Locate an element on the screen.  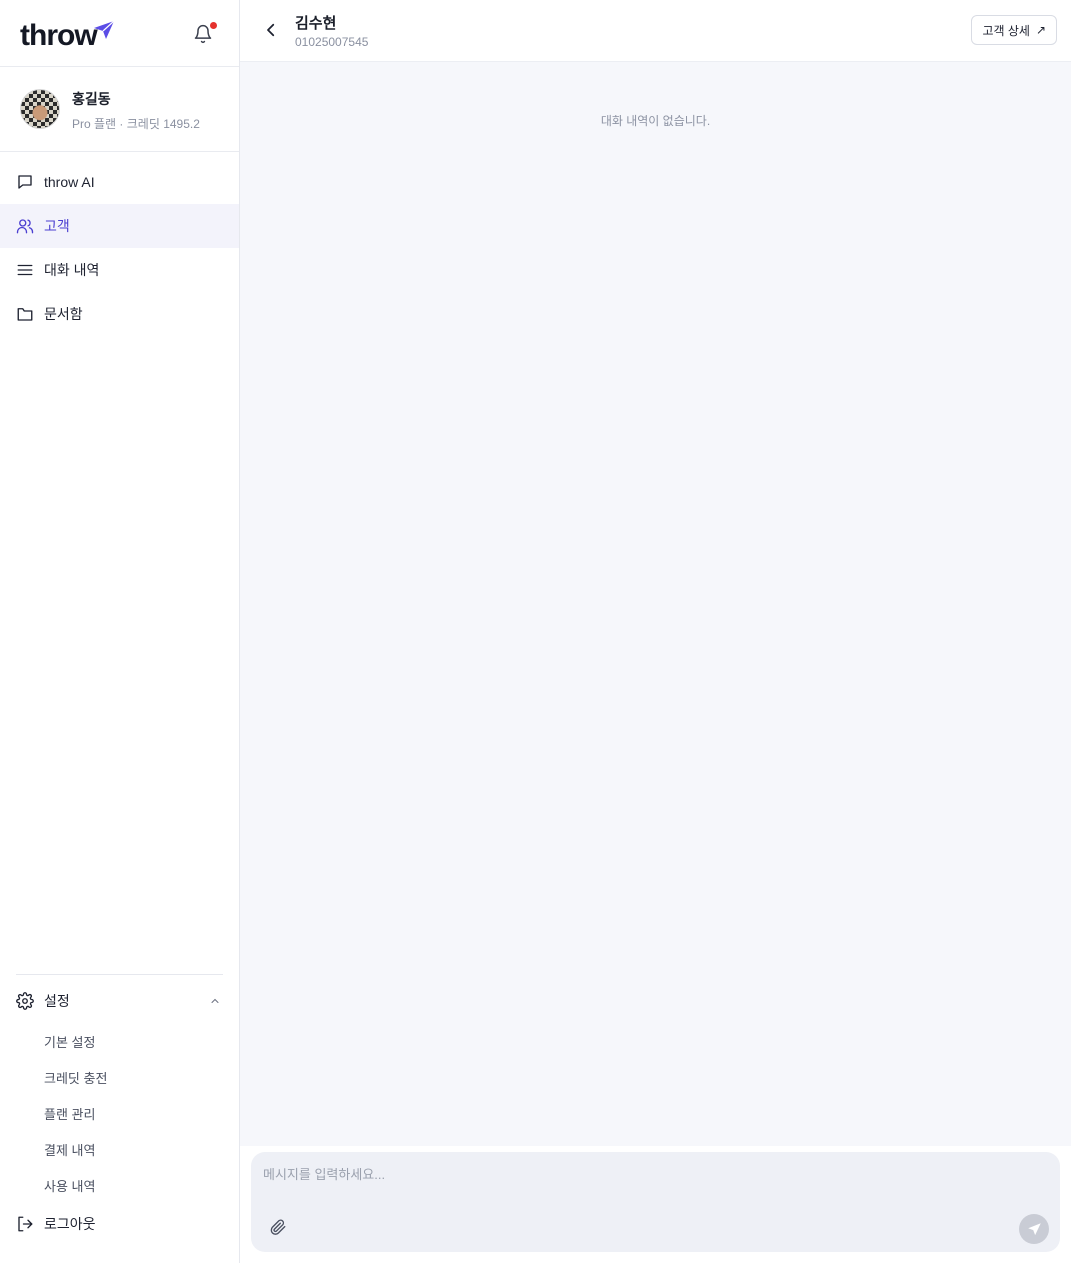
settings-item-plan: 플랜 관리 is located at coordinates (69, 1113).